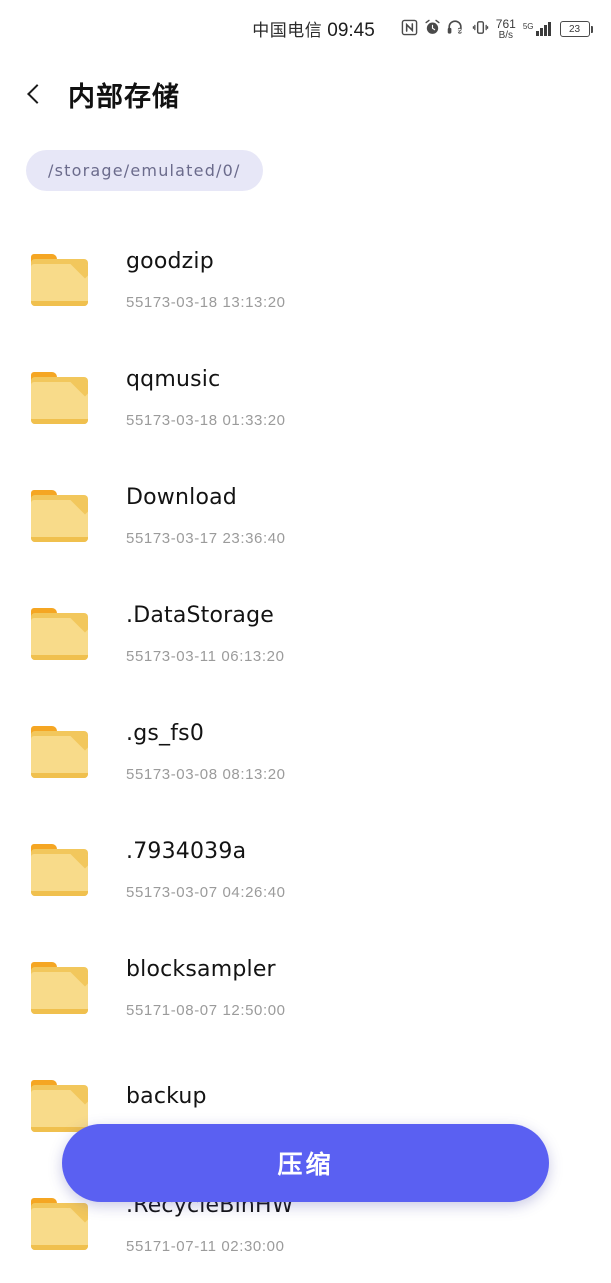 The width and height of the screenshot is (611, 1283). What do you see at coordinates (205, 1246) in the screenshot?
I see `file-date: 55171-07-11 02:30:00` at bounding box center [205, 1246].